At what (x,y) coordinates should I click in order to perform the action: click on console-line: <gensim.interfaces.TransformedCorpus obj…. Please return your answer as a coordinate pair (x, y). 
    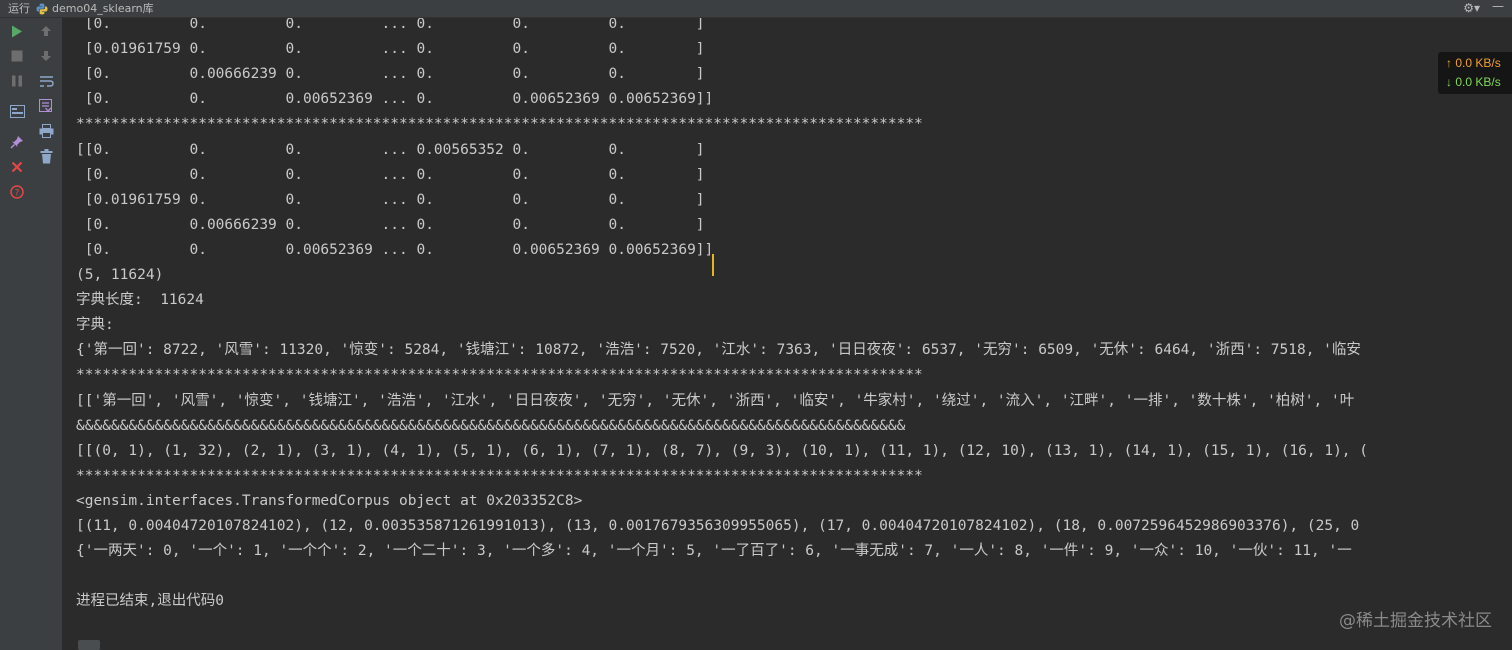
    Looking at the image, I should click on (329, 501).